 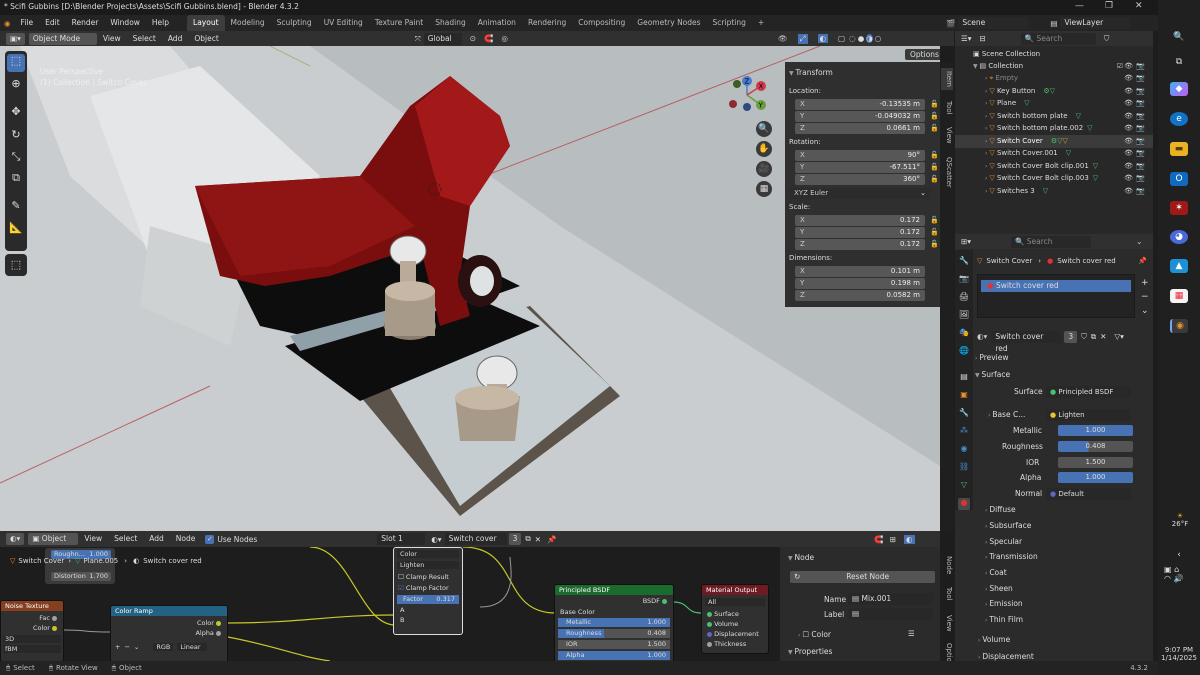 What do you see at coordinates (1070, 603) in the screenshot?
I see `section-emission: › Emission` at bounding box center [1070, 603].